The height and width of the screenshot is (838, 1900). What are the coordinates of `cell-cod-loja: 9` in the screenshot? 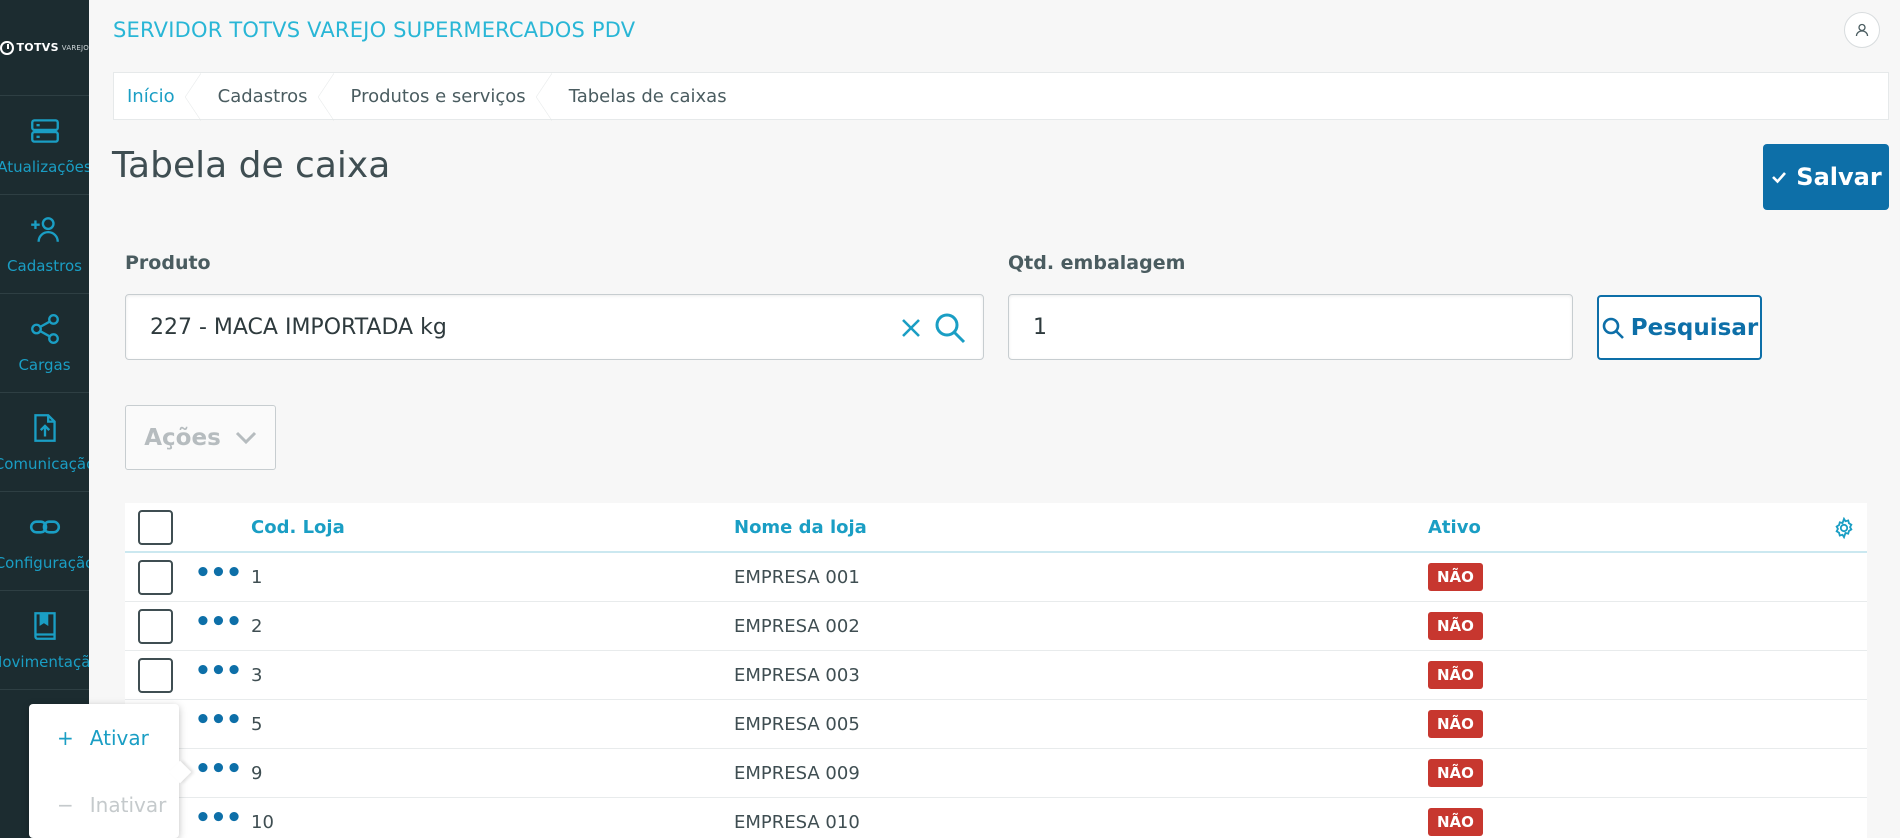 It's located at (257, 773).